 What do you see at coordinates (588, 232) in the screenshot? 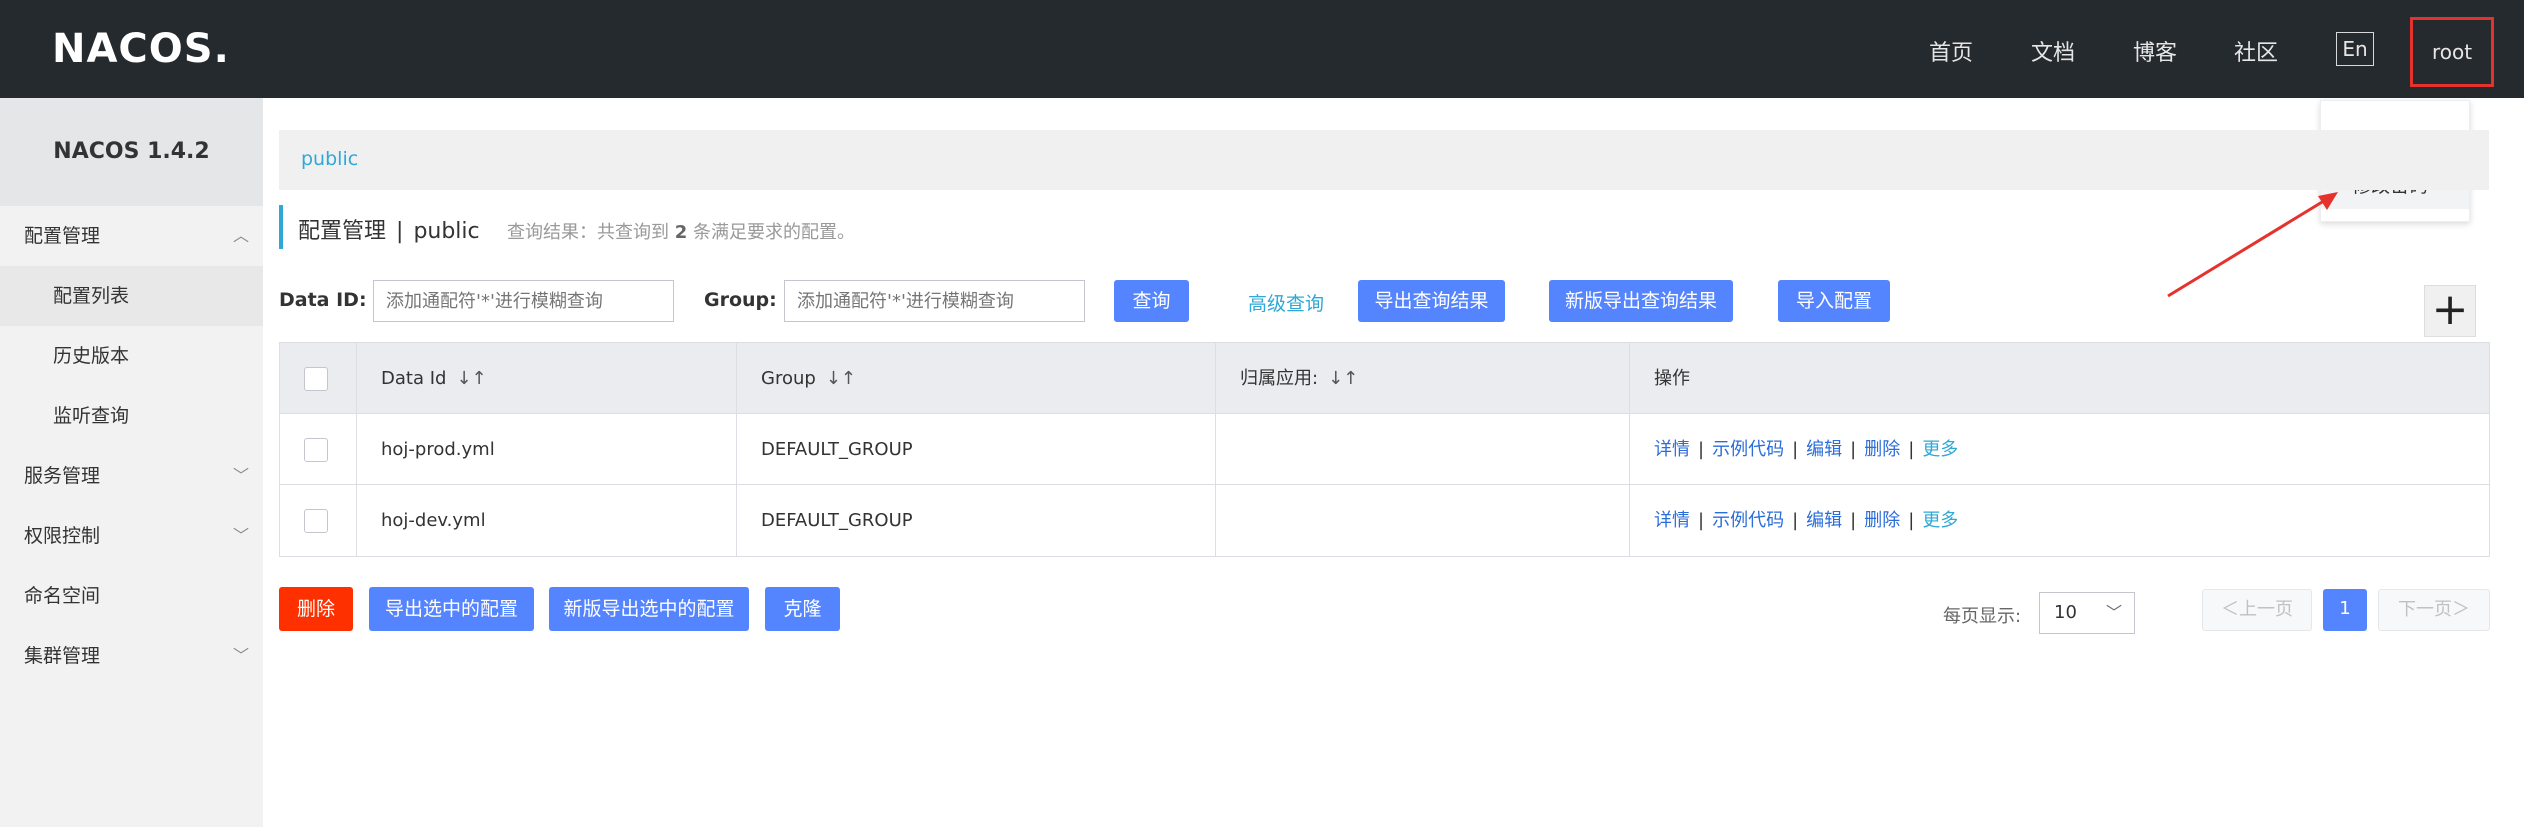
I see `result-prefix: 查询结果：共查询到` at bounding box center [588, 232].